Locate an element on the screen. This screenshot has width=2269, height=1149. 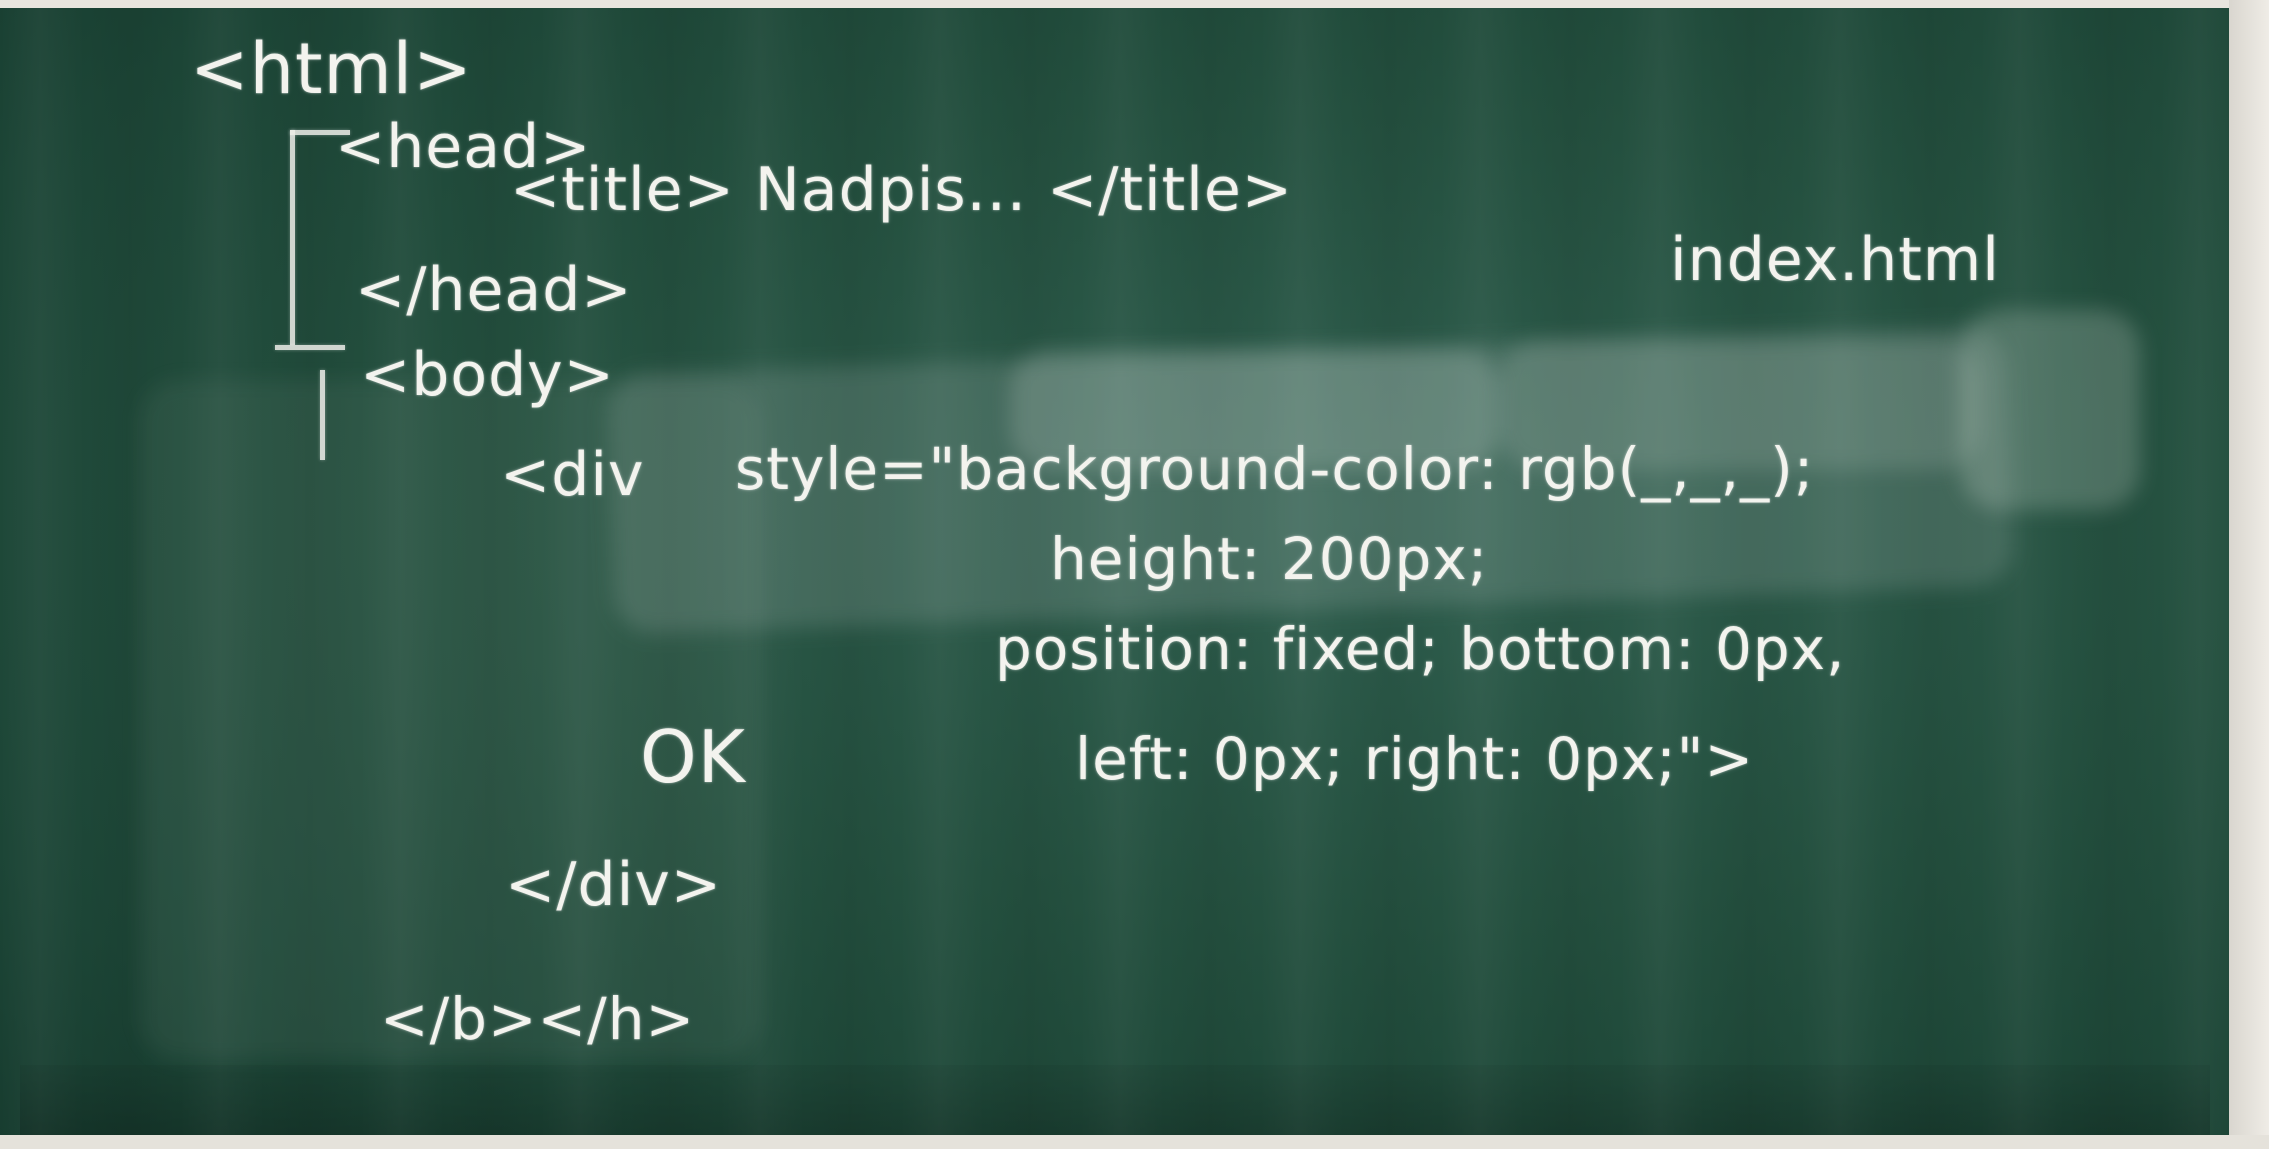
div-close-tag: </div> is located at coordinates (614, 885).